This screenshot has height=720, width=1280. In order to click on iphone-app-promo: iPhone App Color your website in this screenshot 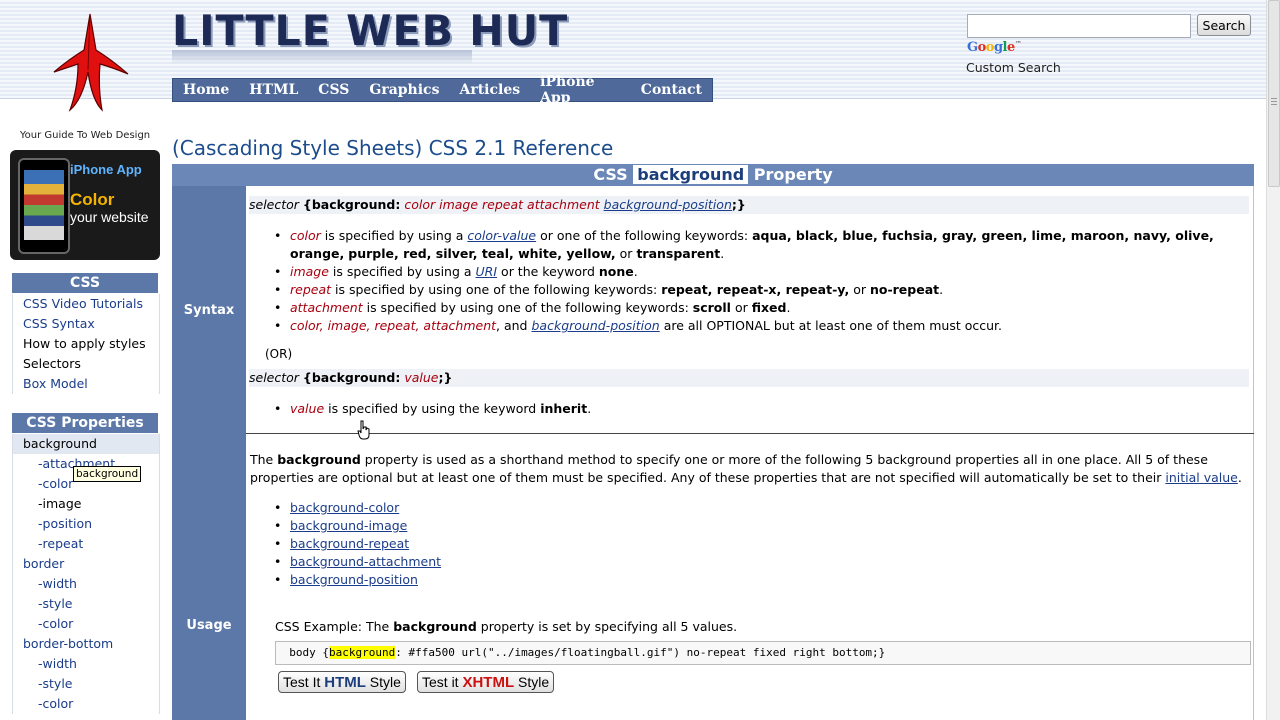, I will do `click(85, 205)`.